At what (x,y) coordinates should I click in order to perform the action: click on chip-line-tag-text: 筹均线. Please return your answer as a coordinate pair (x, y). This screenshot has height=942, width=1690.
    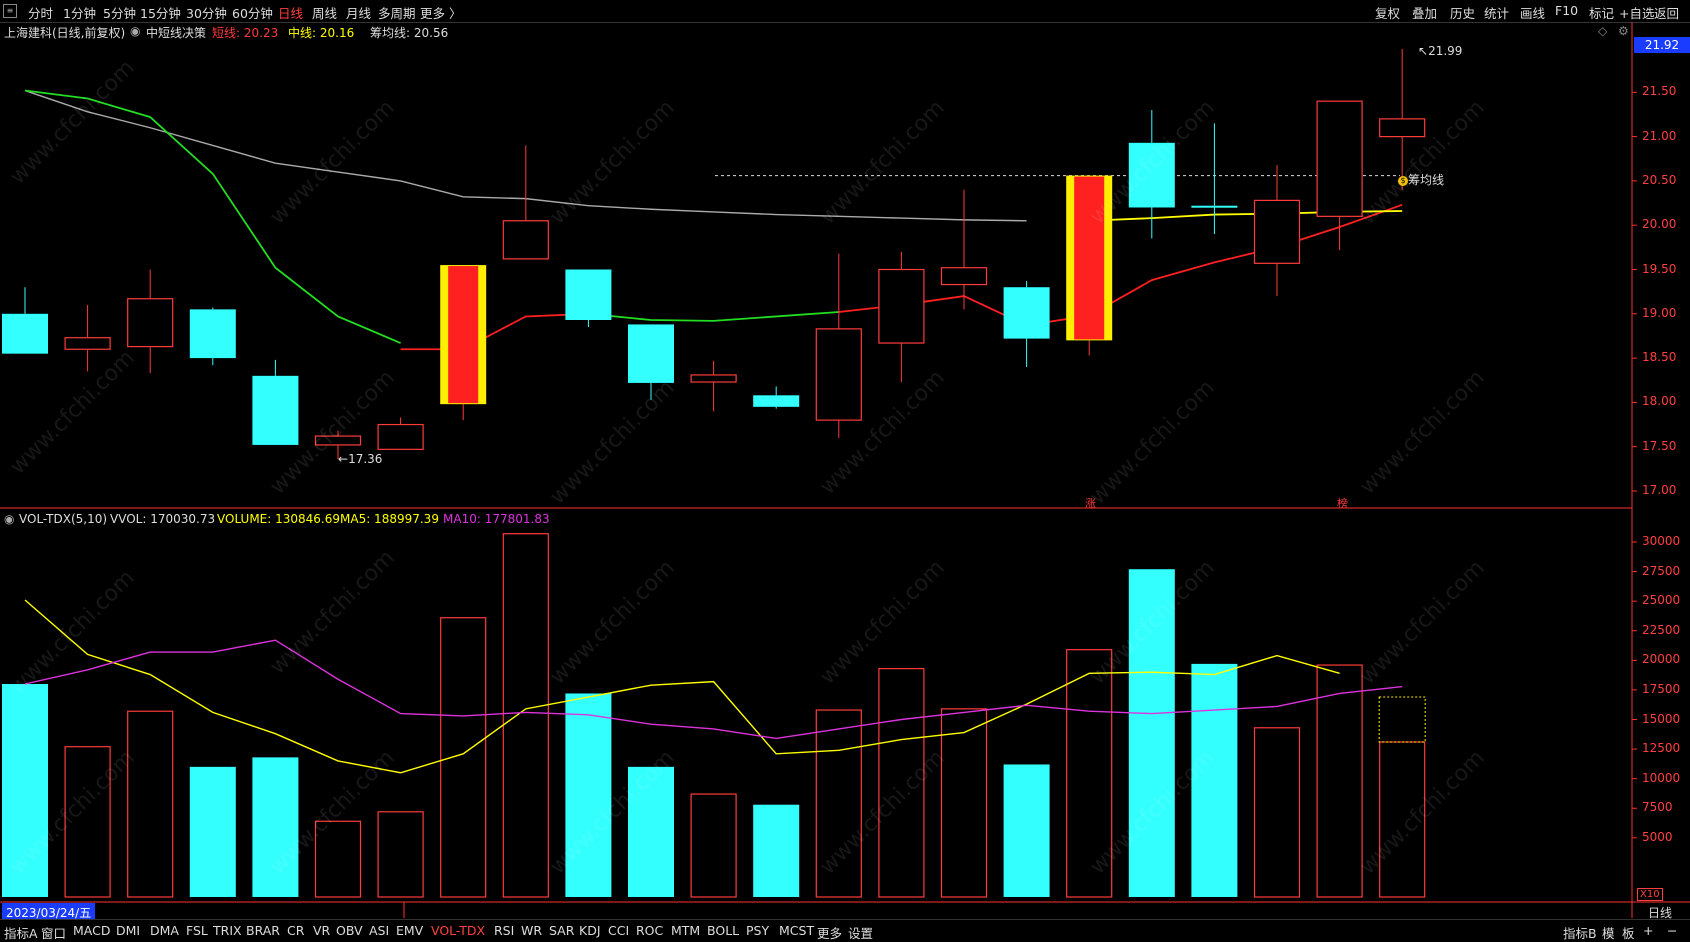
    Looking at the image, I should click on (1426, 180).